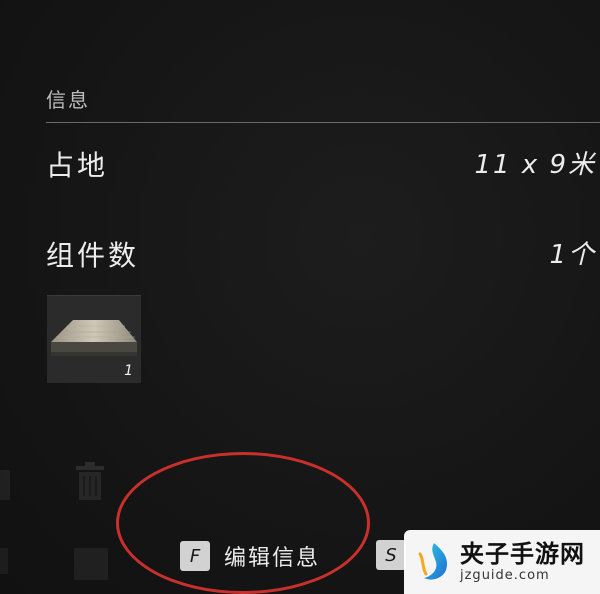  What do you see at coordinates (93, 255) in the screenshot?
I see `parts-count-label: 组件数` at bounding box center [93, 255].